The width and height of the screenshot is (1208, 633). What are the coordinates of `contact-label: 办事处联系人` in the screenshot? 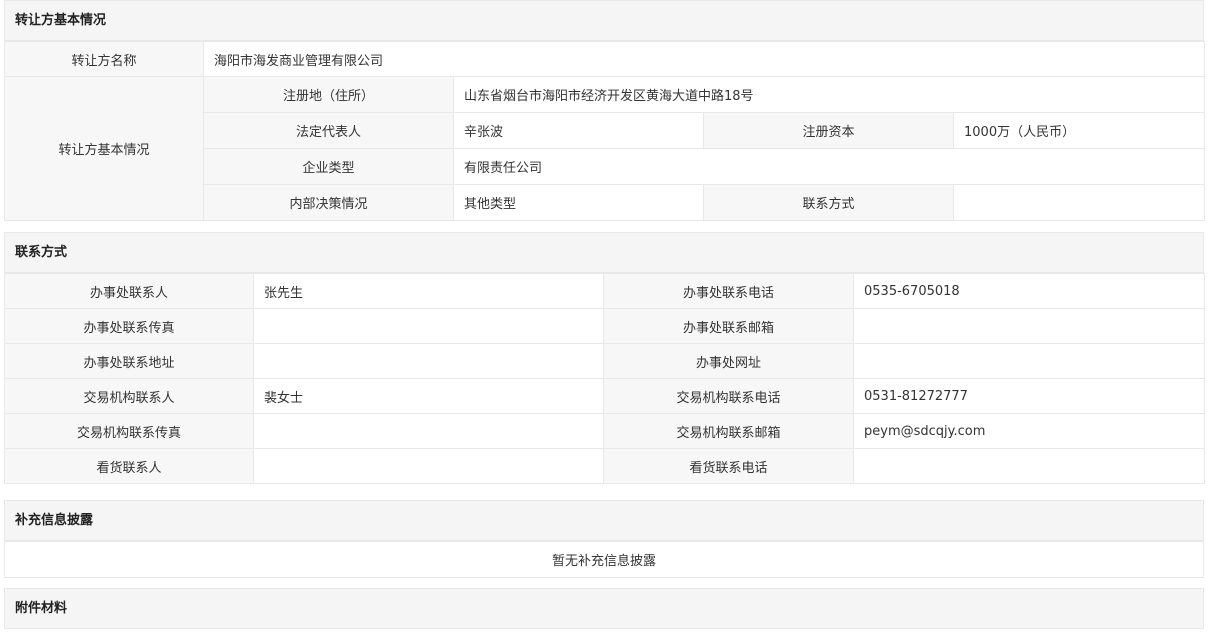 It's located at (129, 291).